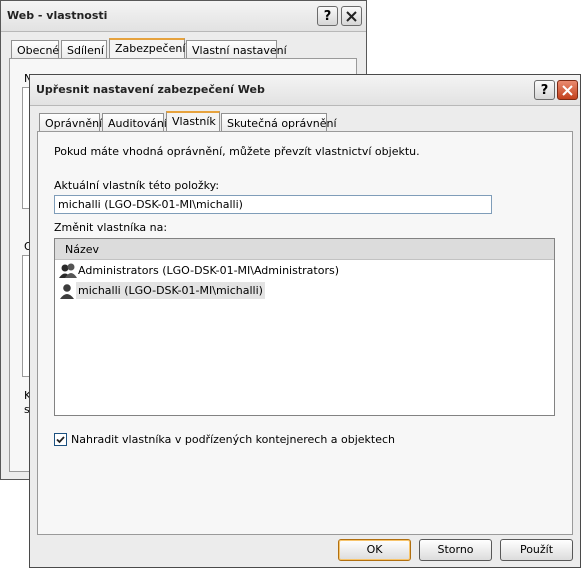  I want to click on tab-obecne: Obecné, so click(35, 49).